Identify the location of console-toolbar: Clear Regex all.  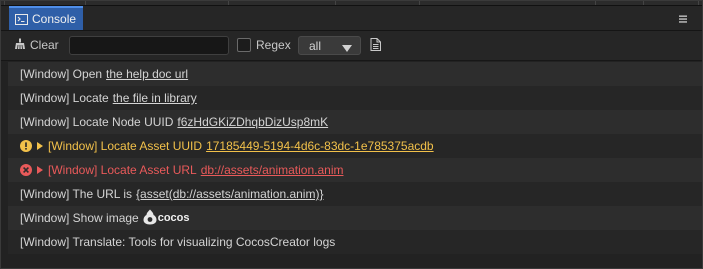
(351, 46).